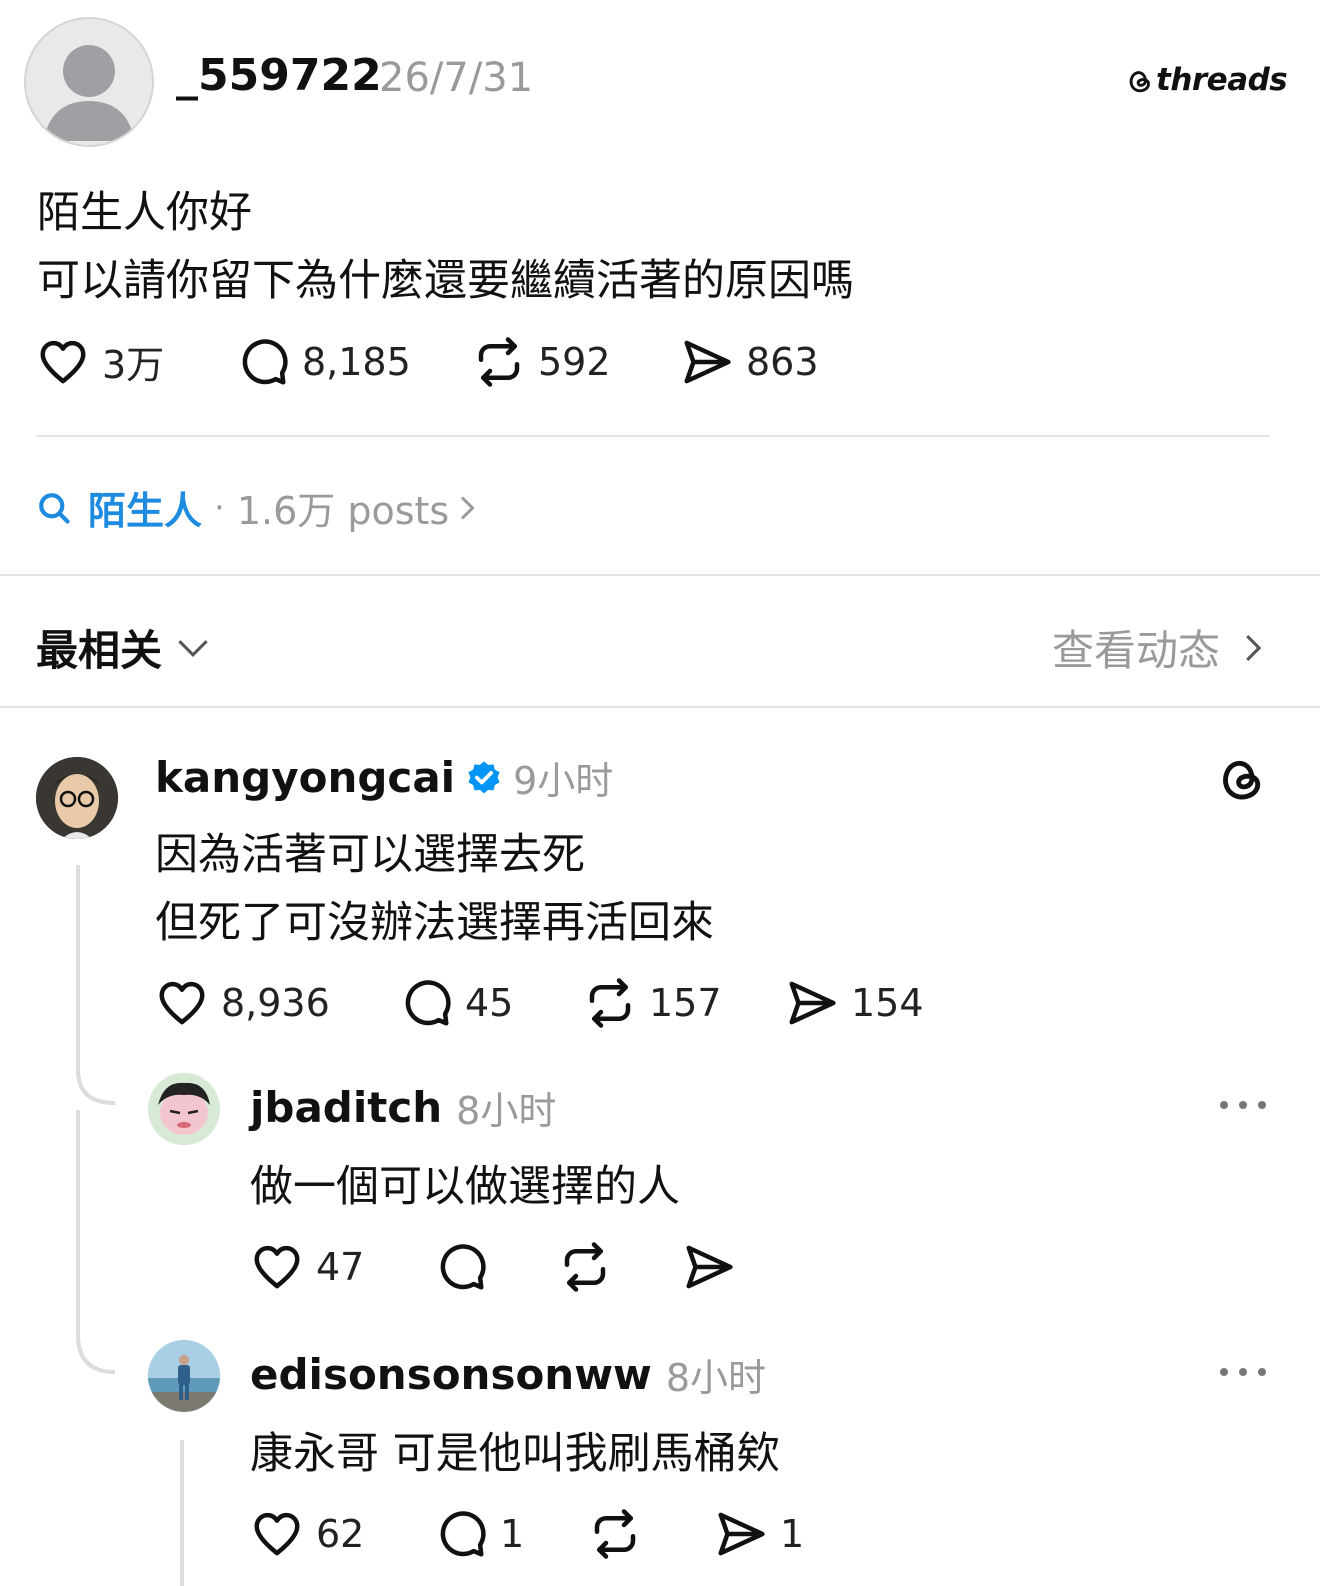 This screenshot has width=1320, height=1586. What do you see at coordinates (496, 1267) in the screenshot?
I see `comment-button` at bounding box center [496, 1267].